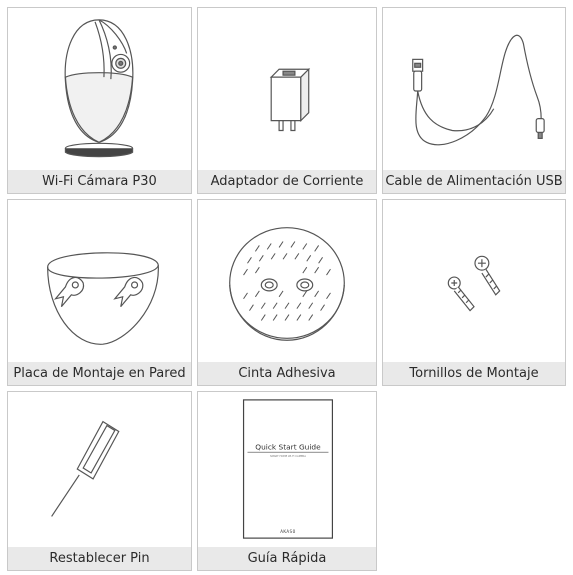 This screenshot has height=575, width=573. I want to click on guide-title: Quick Start Guide, so click(288, 446).